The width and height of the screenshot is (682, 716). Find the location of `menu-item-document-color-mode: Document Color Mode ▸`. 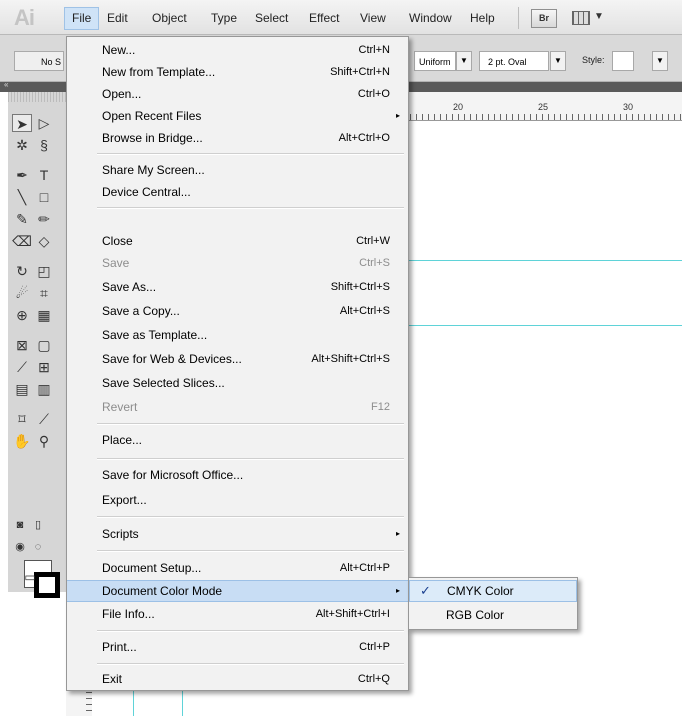

menu-item-document-color-mode: Document Color Mode ▸ is located at coordinates (237, 591).